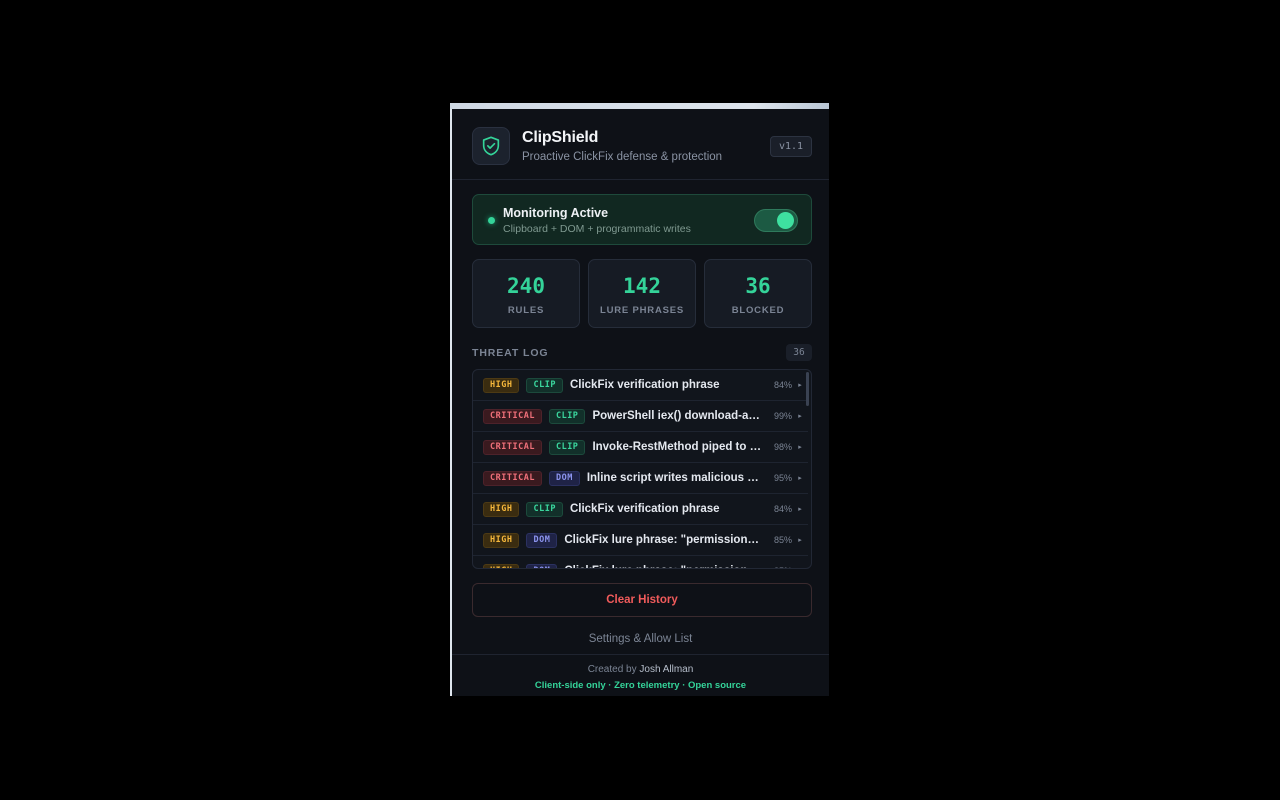 This screenshot has height=800, width=1280. Describe the element at coordinates (526, 310) in the screenshot. I see `stat-label: RULES` at that location.